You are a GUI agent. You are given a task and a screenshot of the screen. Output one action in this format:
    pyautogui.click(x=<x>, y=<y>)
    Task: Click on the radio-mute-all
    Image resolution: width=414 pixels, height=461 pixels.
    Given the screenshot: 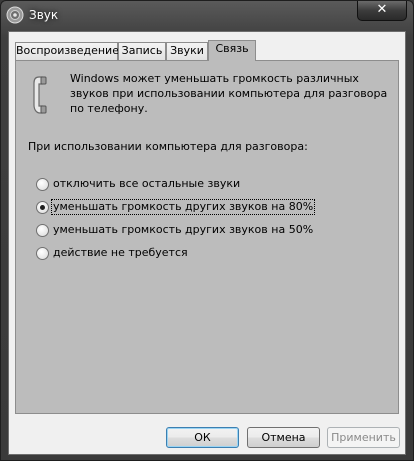 What is the action you would take?
    pyautogui.click(x=42, y=184)
    